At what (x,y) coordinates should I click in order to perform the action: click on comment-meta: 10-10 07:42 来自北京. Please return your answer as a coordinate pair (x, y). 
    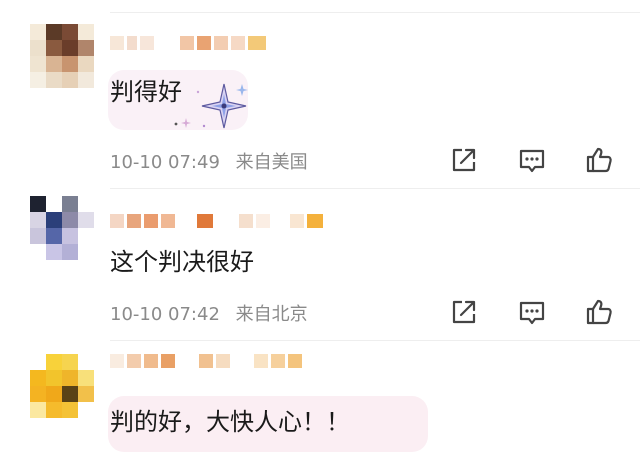
    Looking at the image, I should click on (209, 313).